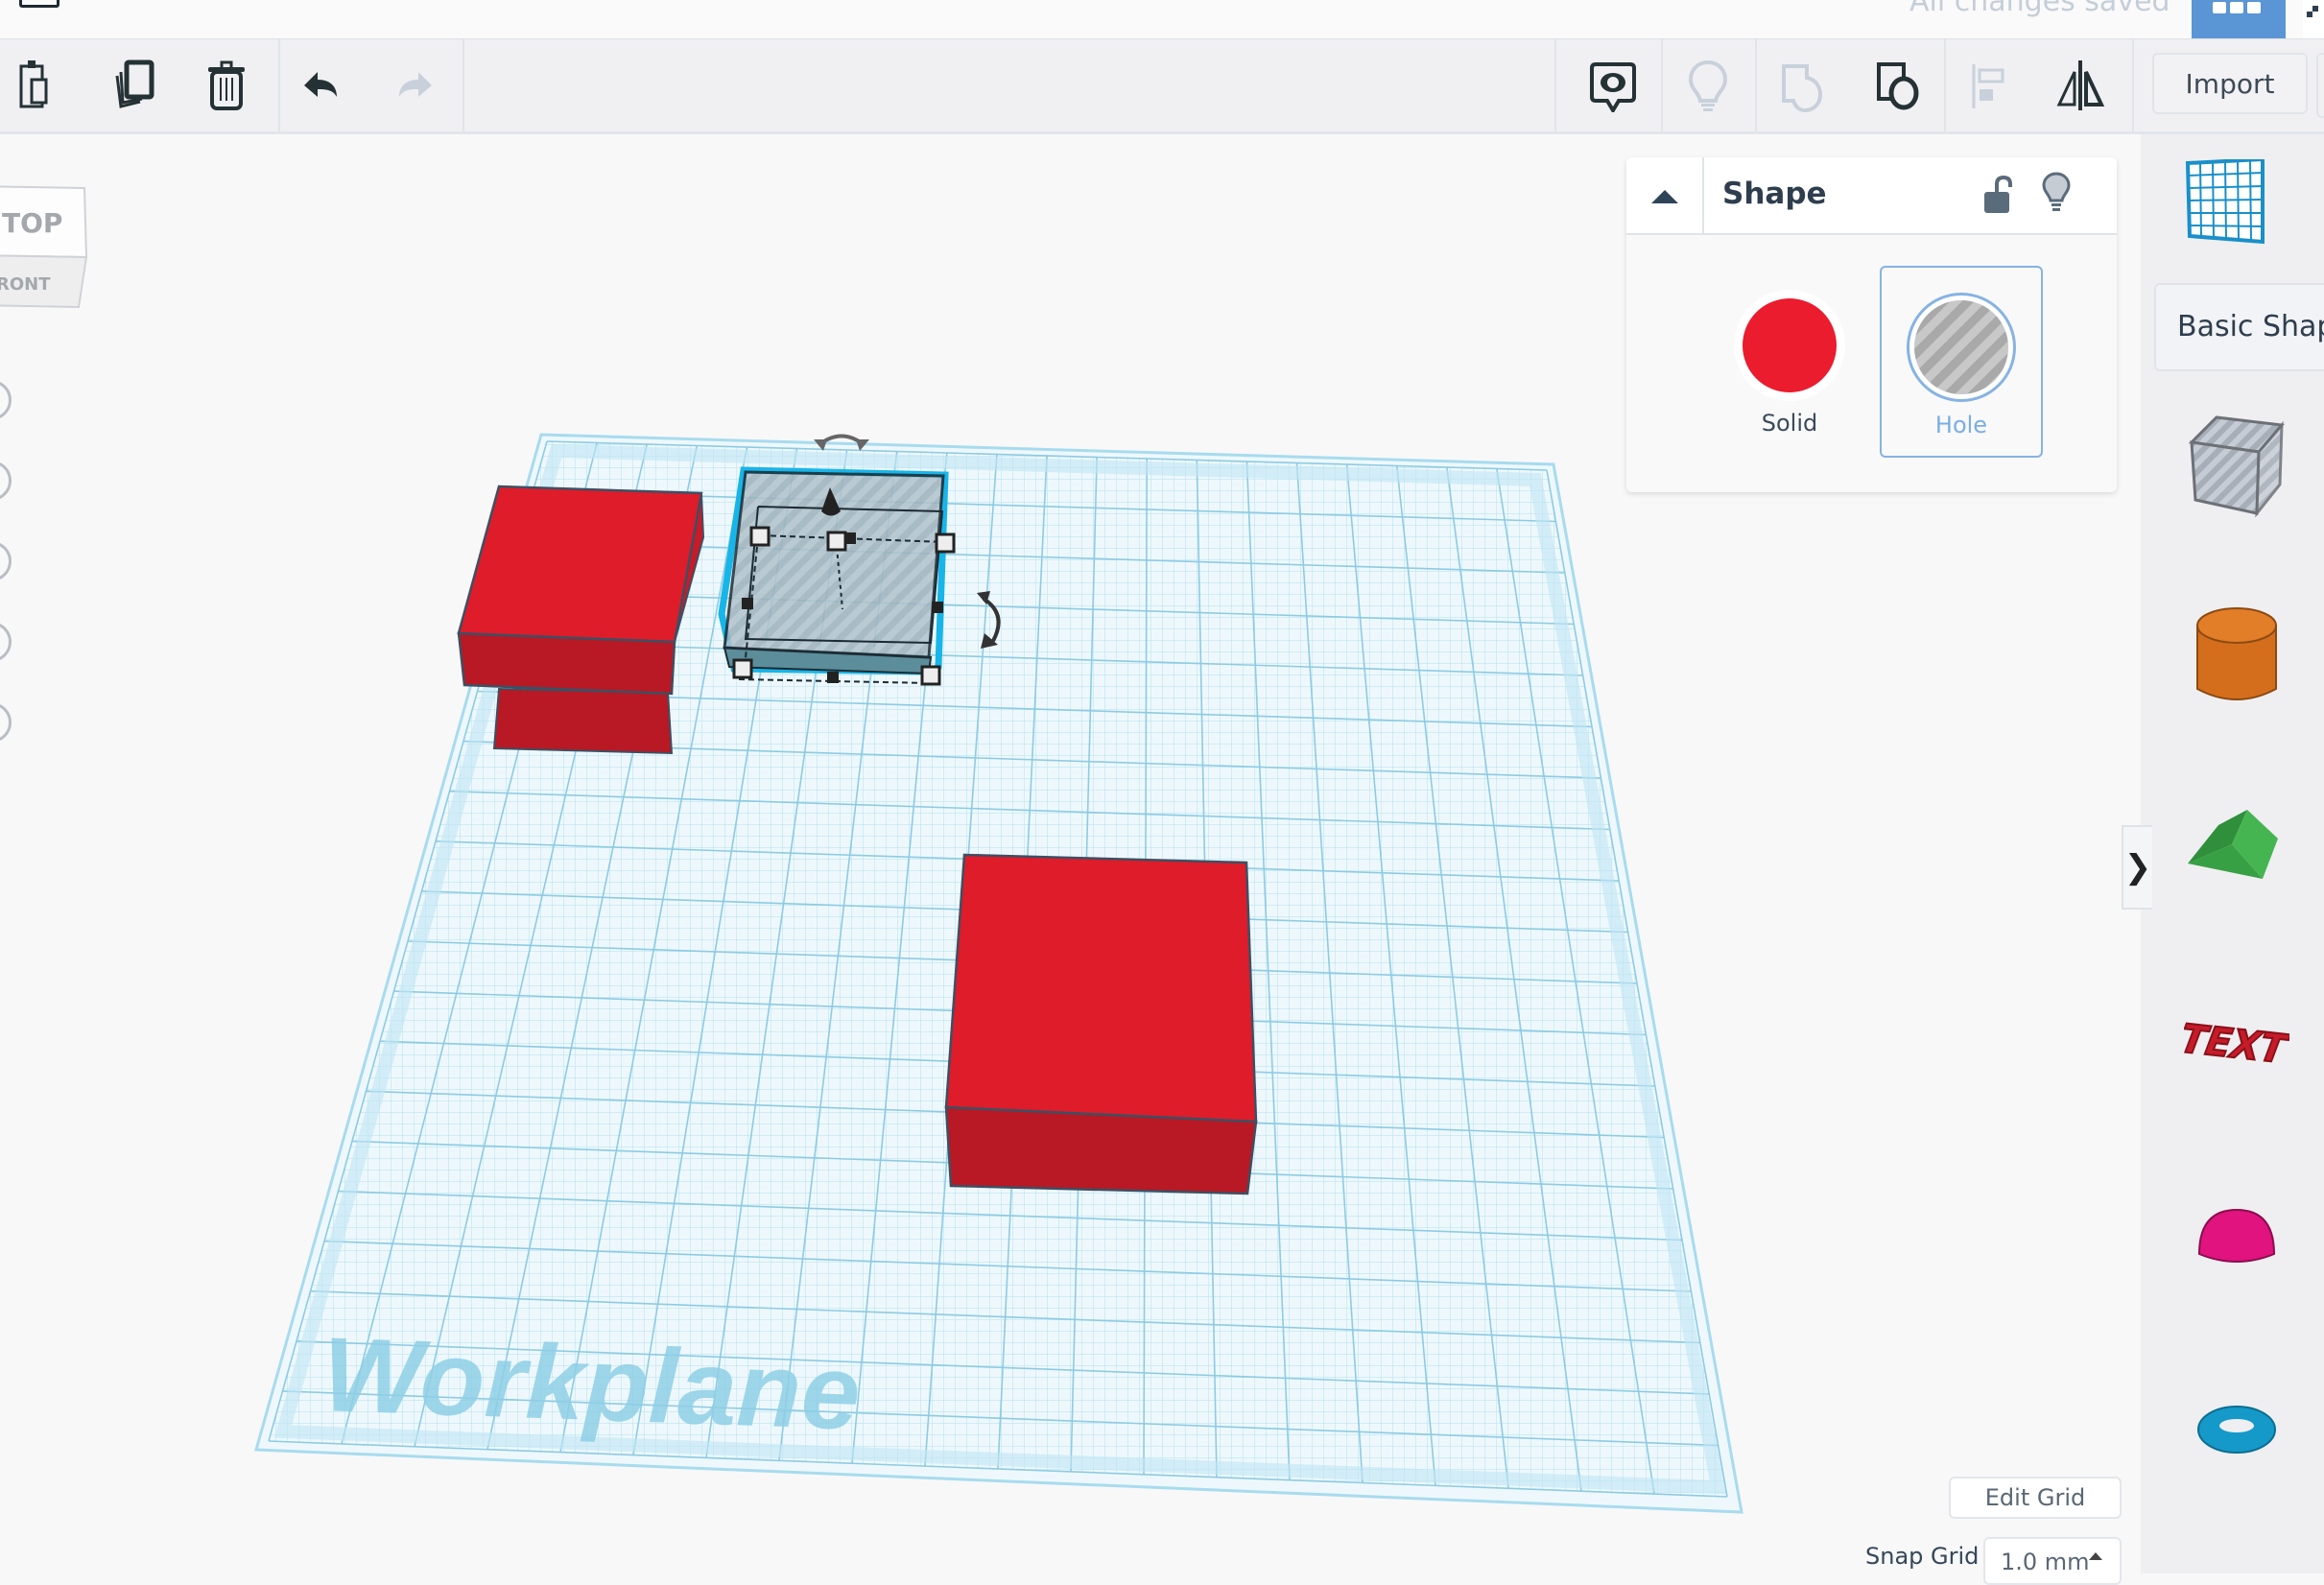 This screenshot has height=1585, width=2324. Describe the element at coordinates (566, 663) in the screenshot. I see `box-front-face` at that location.